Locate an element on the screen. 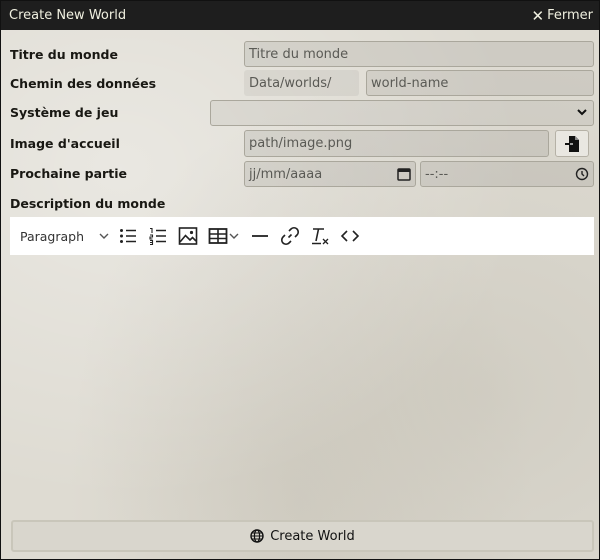  time-placeholder: --:-- is located at coordinates (437, 174).